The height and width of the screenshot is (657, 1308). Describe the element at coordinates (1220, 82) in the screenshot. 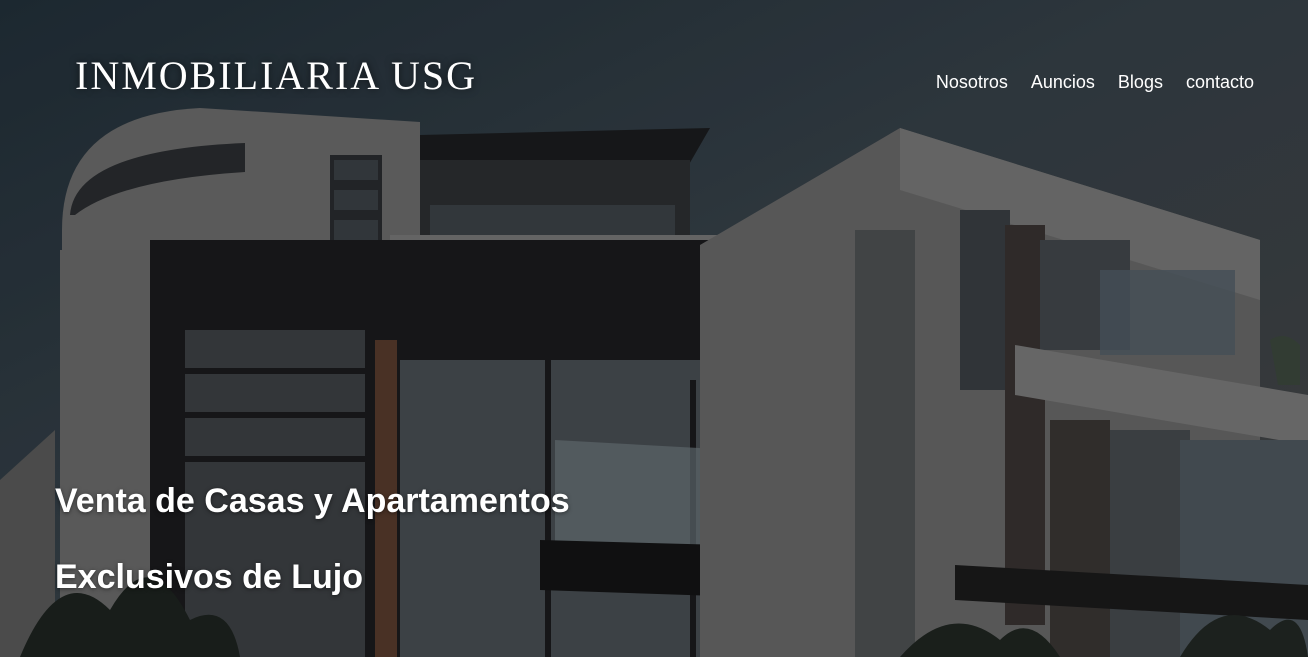

I see `nav-link-contacto: contacto` at that location.